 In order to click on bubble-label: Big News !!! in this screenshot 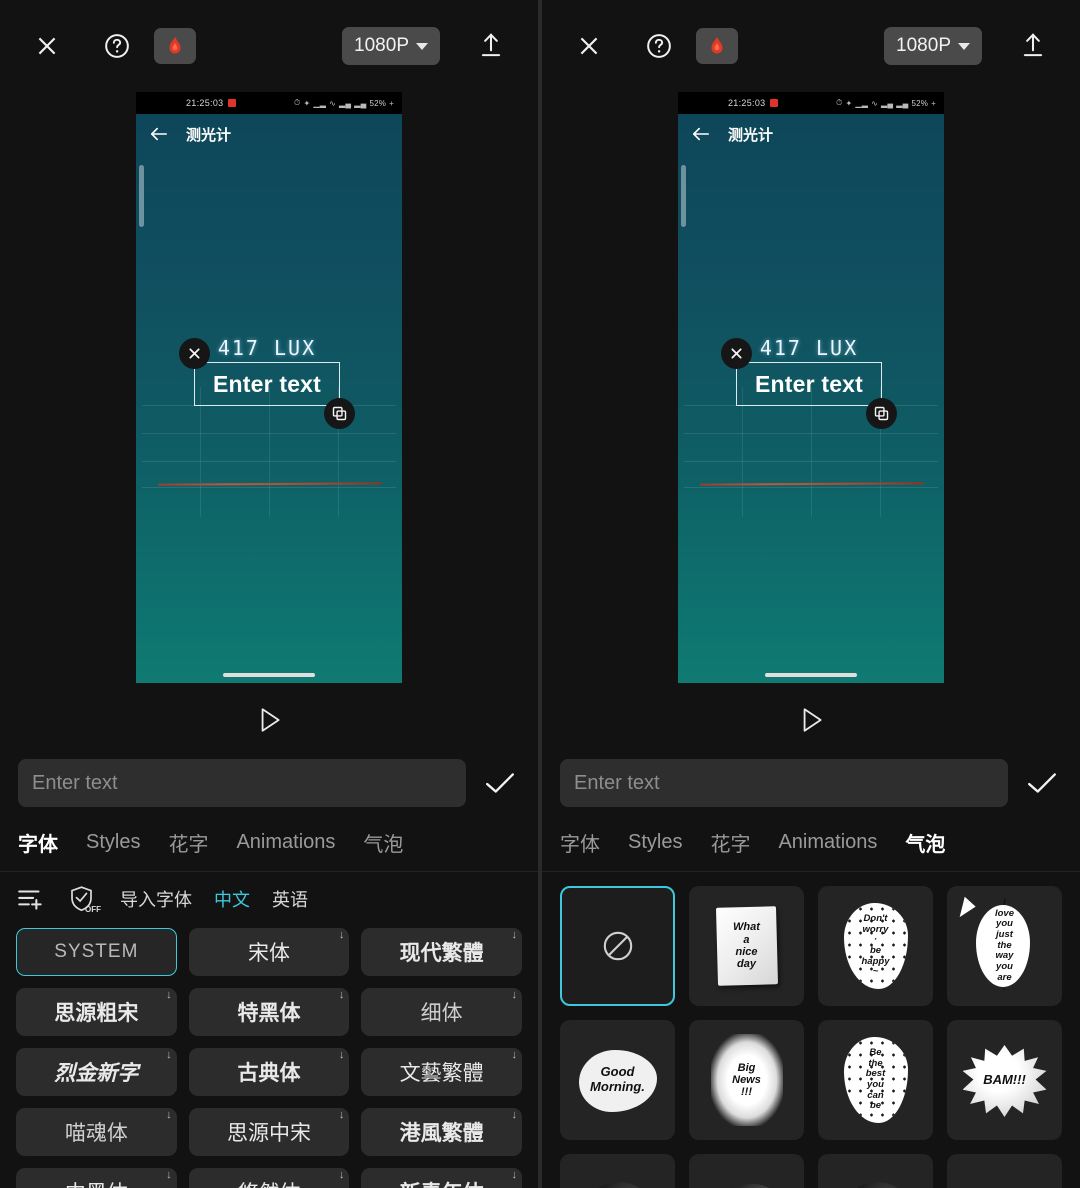, I will do `click(746, 1080)`.